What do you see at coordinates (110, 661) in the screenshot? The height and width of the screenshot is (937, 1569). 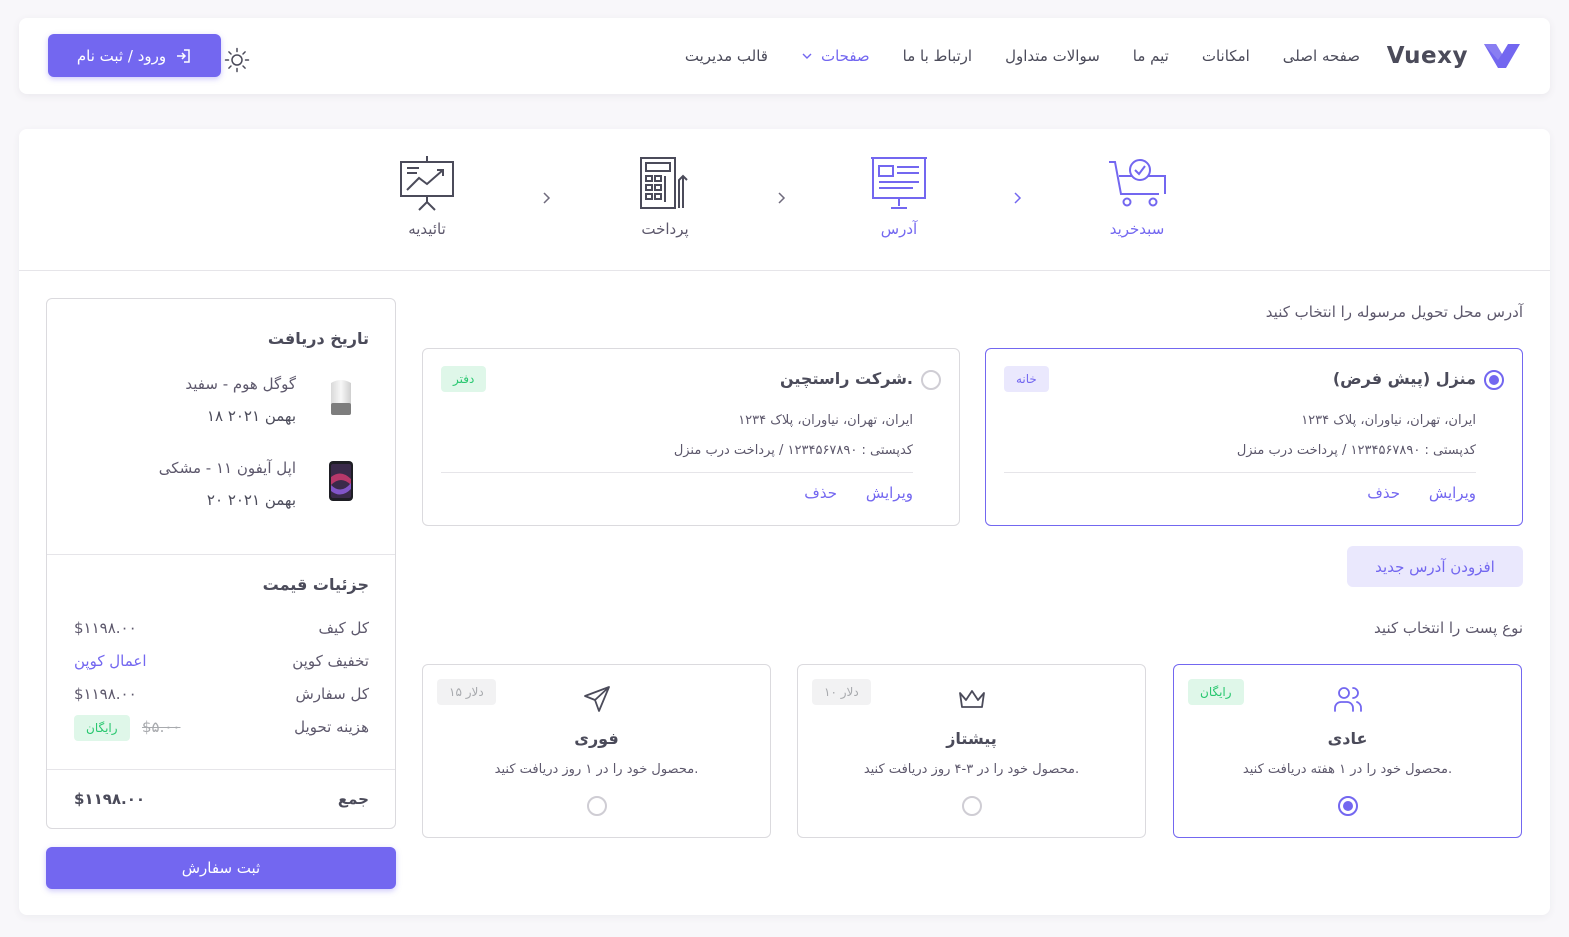 I see `apply-coupon-link: اعمال کوپن` at bounding box center [110, 661].